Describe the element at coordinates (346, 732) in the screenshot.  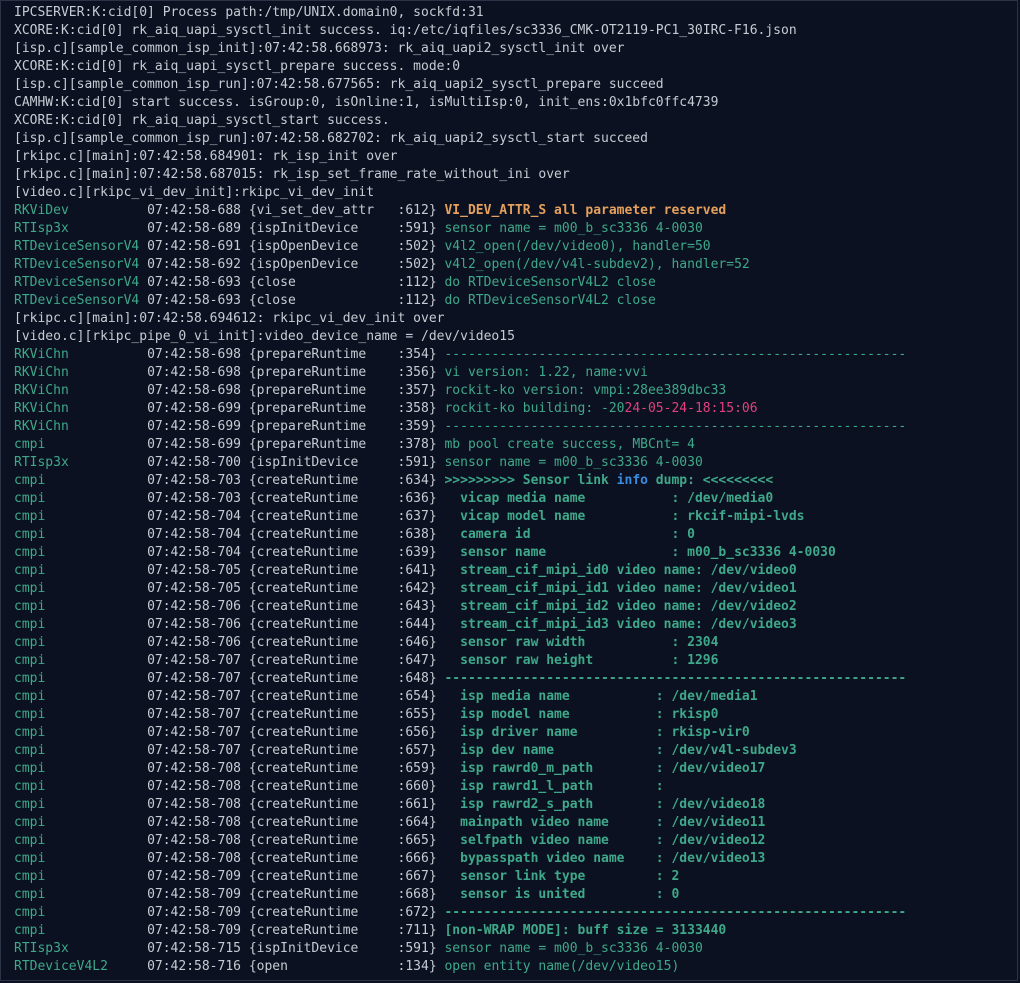
I see `log-function: {createRuntime :656}` at that location.